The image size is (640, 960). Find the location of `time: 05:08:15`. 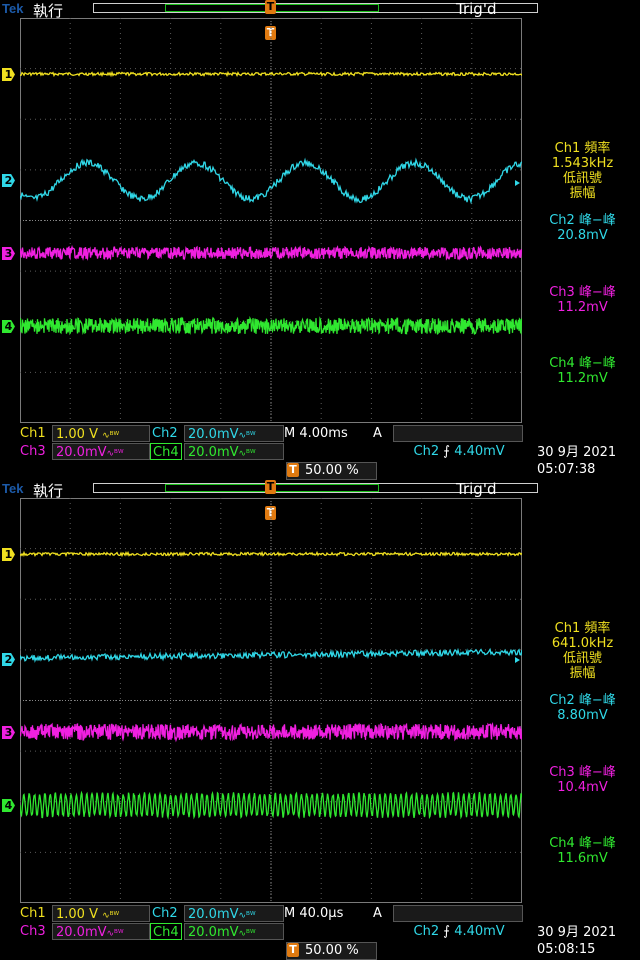

time: 05:08:15 is located at coordinates (566, 949).